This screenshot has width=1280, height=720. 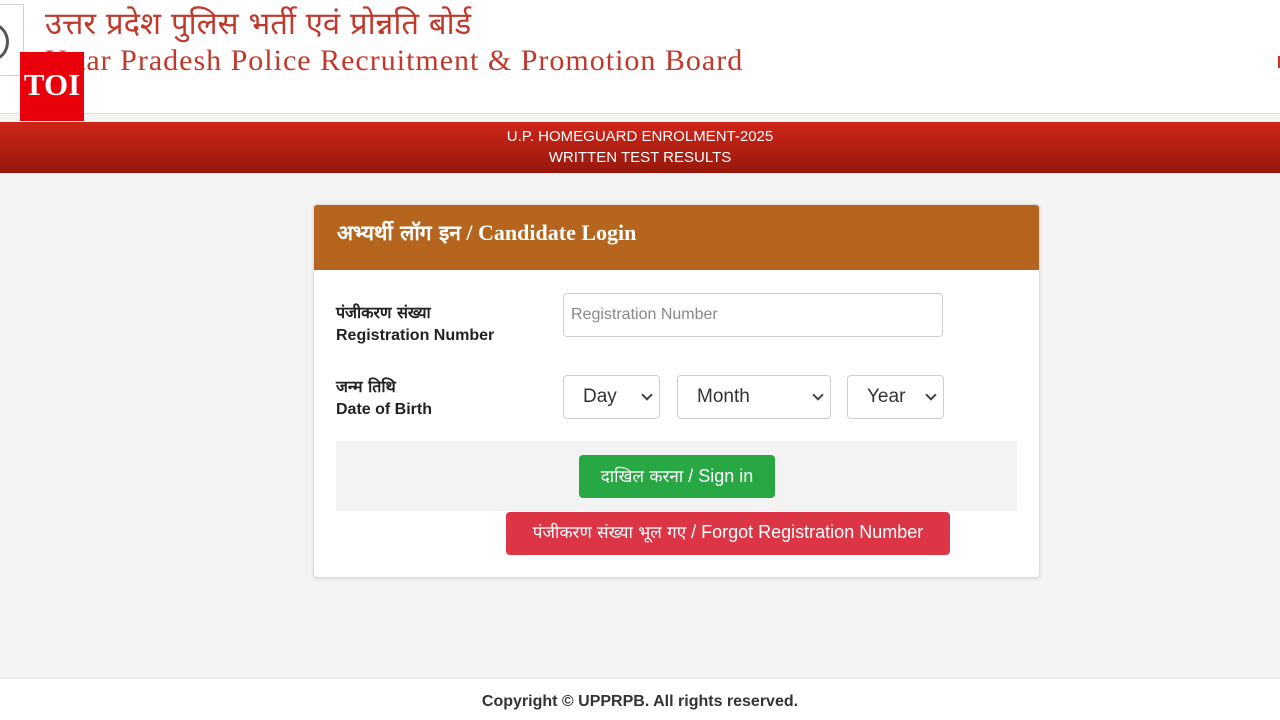 I want to click on dob-month-value: Month, so click(x=723, y=396).